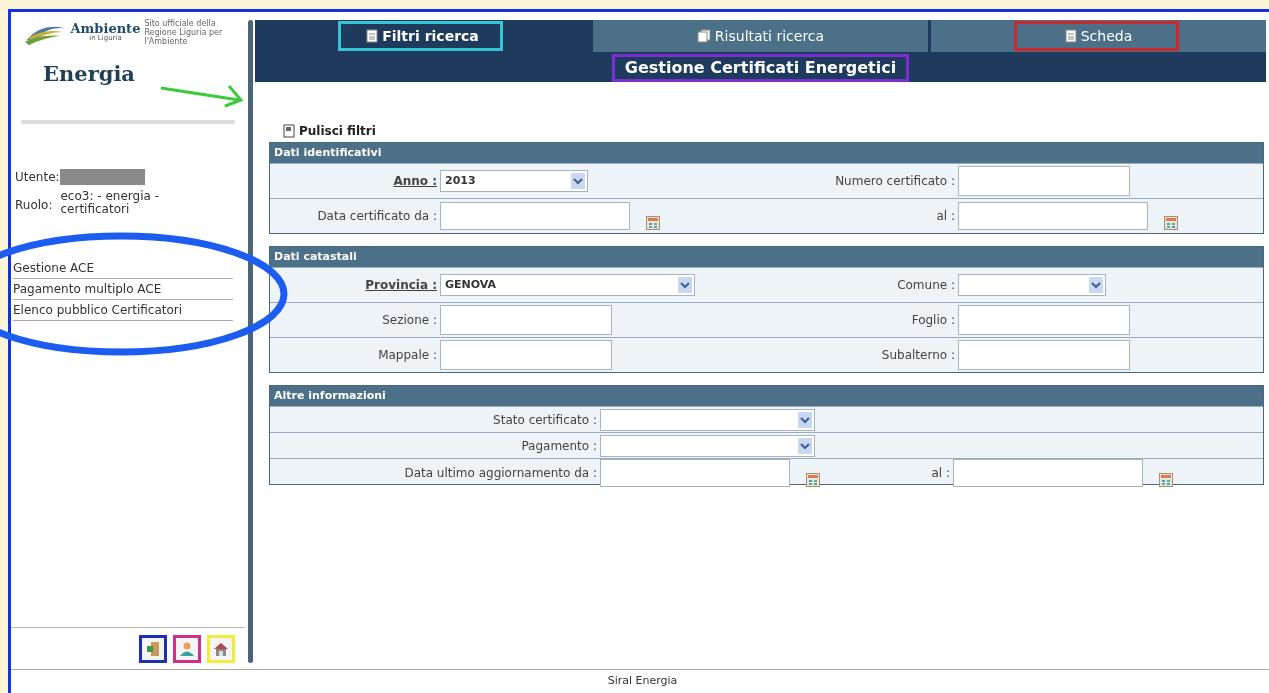 This screenshot has width=1269, height=693. I want to click on section-header: Altre informazioni, so click(766, 396).